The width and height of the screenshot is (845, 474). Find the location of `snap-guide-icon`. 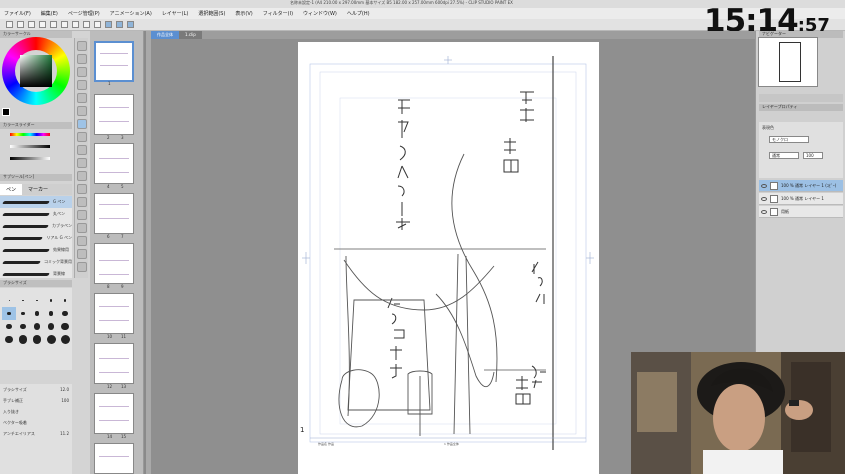

snap-guide-icon is located at coordinates (119, 24).